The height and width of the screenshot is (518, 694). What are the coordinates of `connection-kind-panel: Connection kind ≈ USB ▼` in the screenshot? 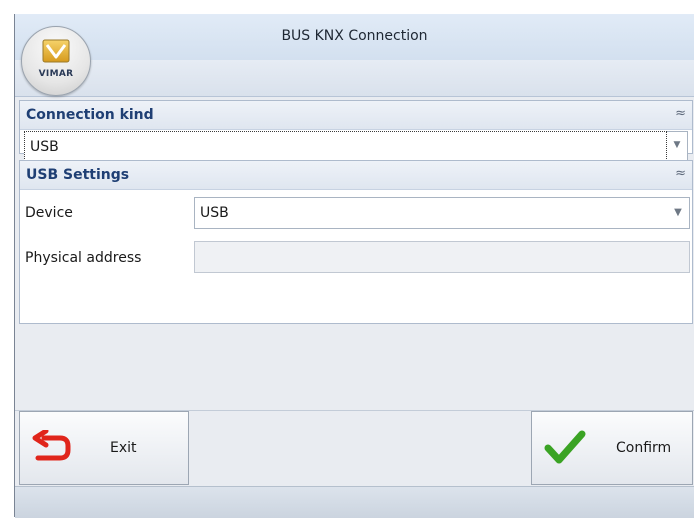 It's located at (356, 130).